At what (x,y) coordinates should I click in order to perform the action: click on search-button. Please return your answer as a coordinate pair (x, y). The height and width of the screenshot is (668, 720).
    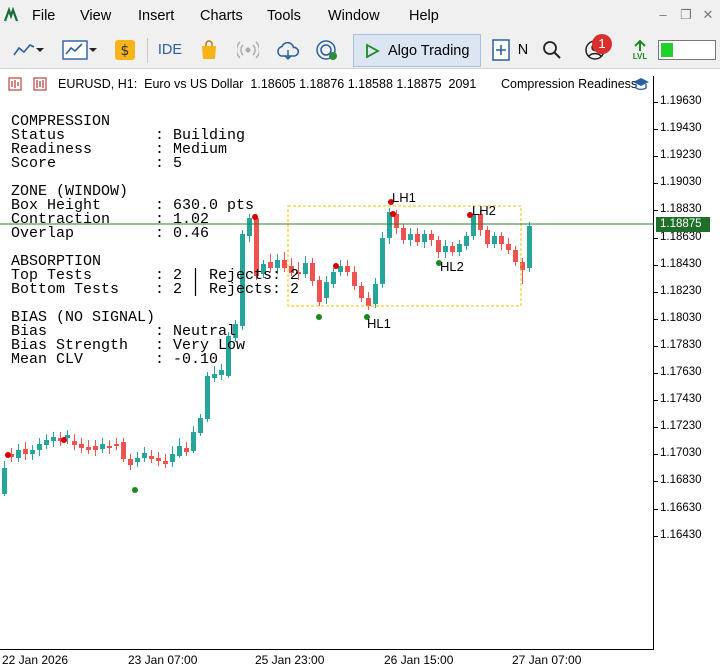
    Looking at the image, I should click on (552, 50).